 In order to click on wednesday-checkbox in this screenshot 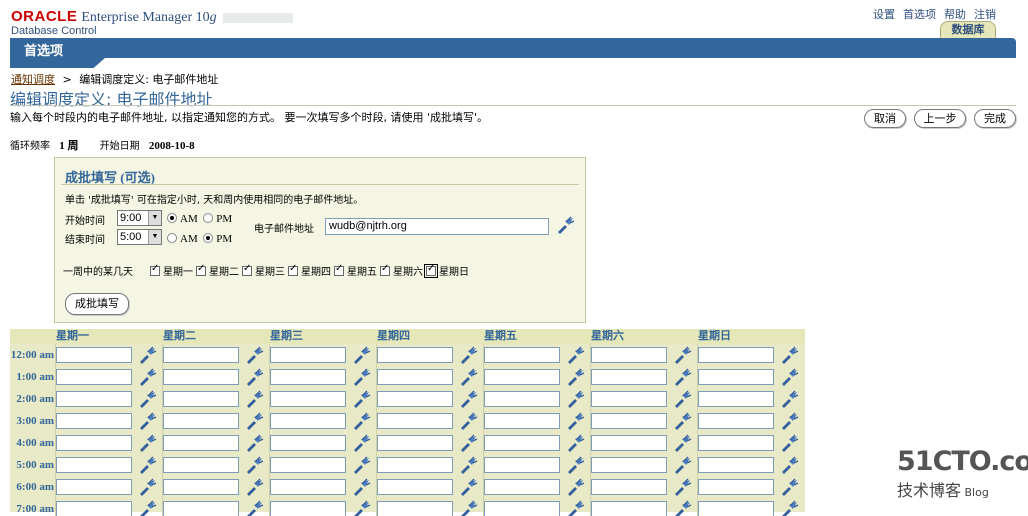, I will do `click(247, 269)`.